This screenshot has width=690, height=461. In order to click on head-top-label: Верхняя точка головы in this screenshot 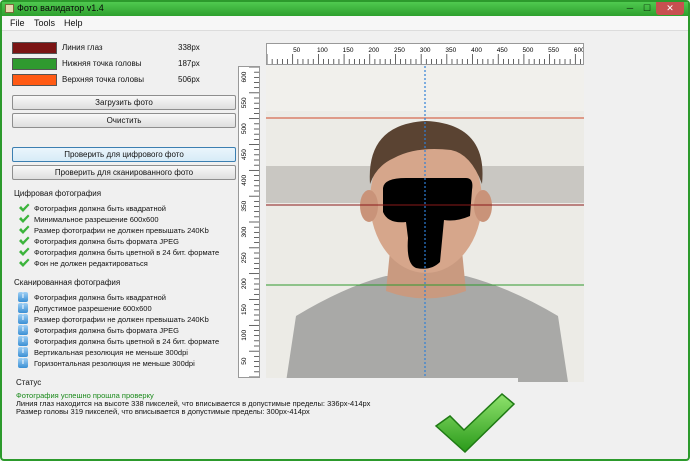, I will do `click(103, 79)`.